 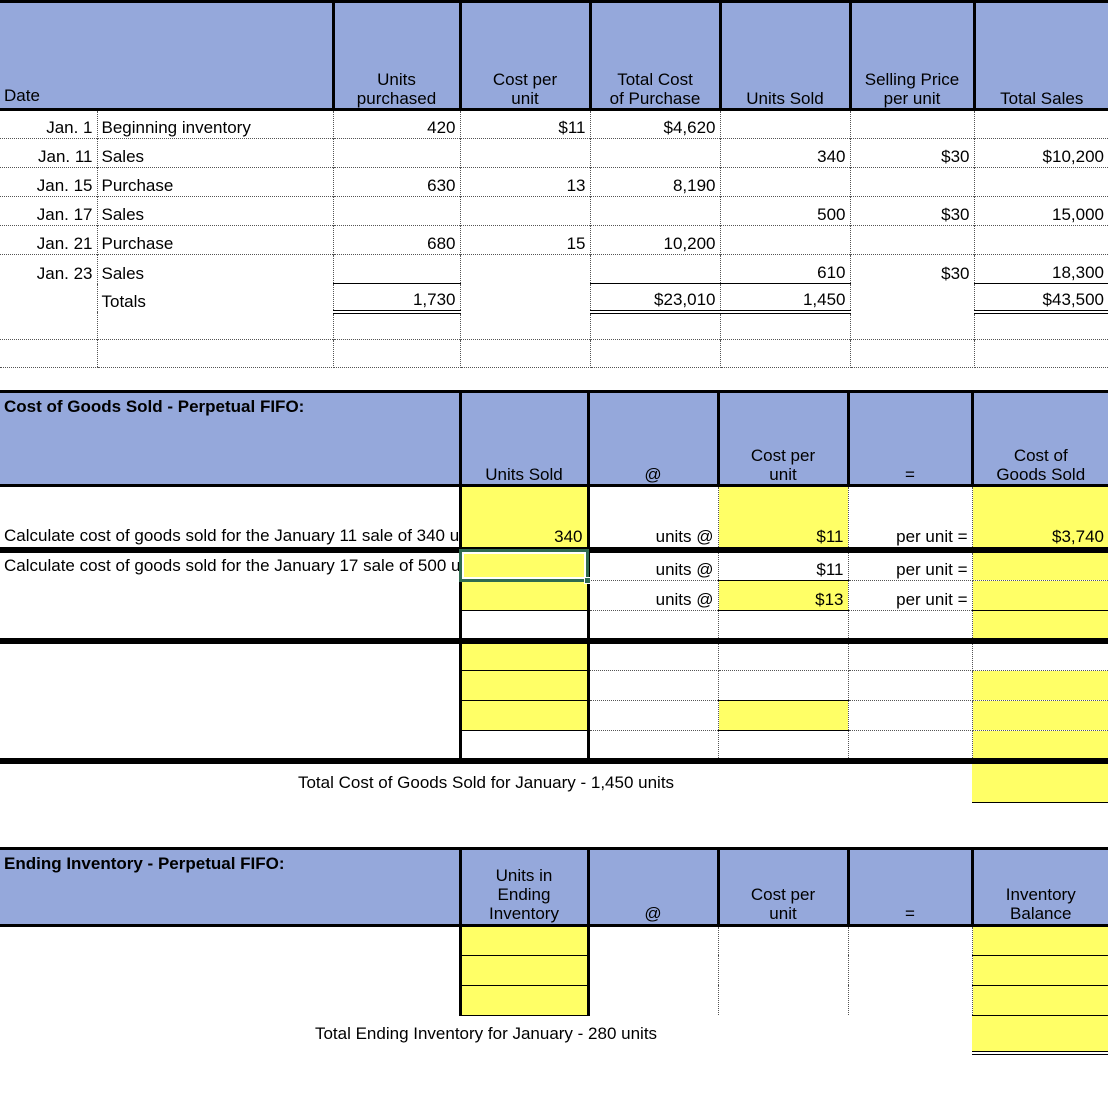 What do you see at coordinates (785, 153) in the screenshot?
I see `cell-units-sold: 340` at bounding box center [785, 153].